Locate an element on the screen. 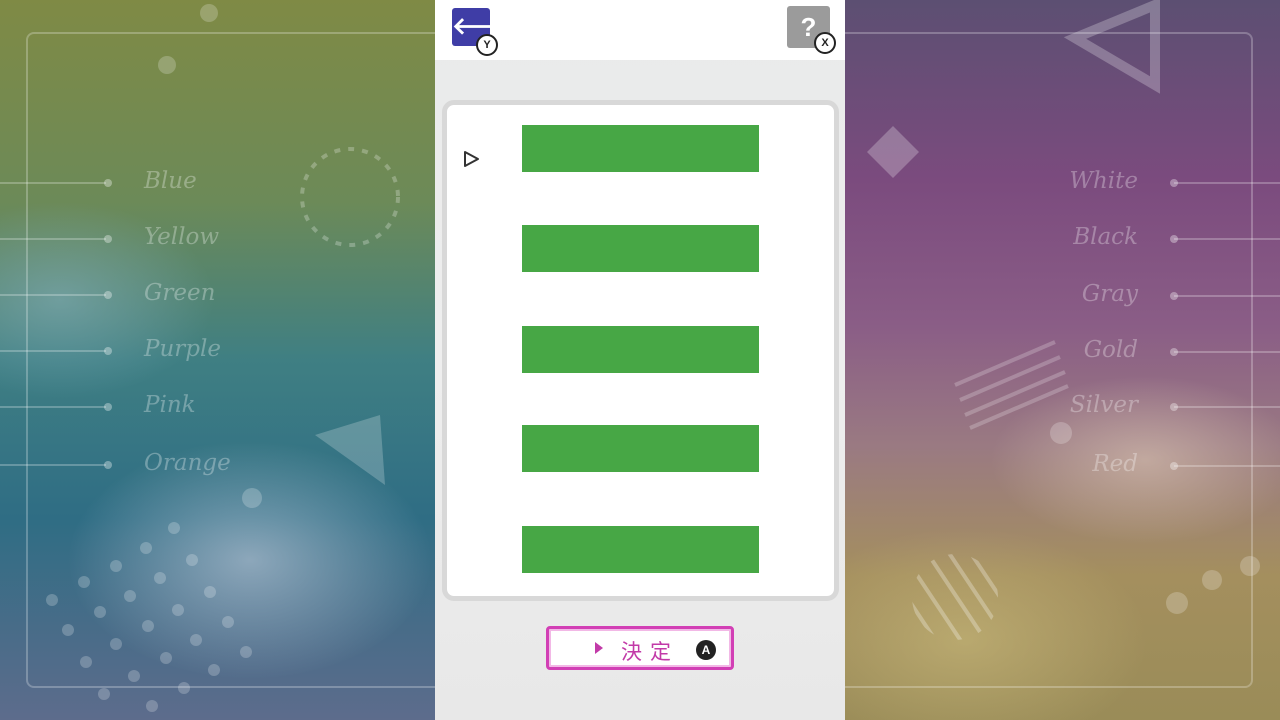 The height and width of the screenshot is (720, 1280). color-label: Purple is located at coordinates (182, 349).